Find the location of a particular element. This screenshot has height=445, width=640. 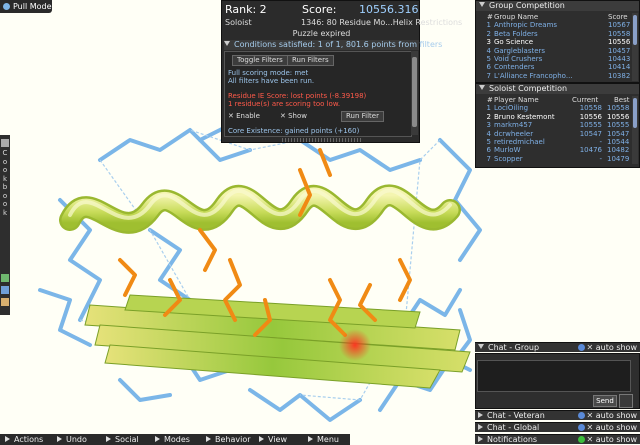

chat-veteran-bar: Chat - Veteran ✕ auto show is located at coordinates (557, 415).